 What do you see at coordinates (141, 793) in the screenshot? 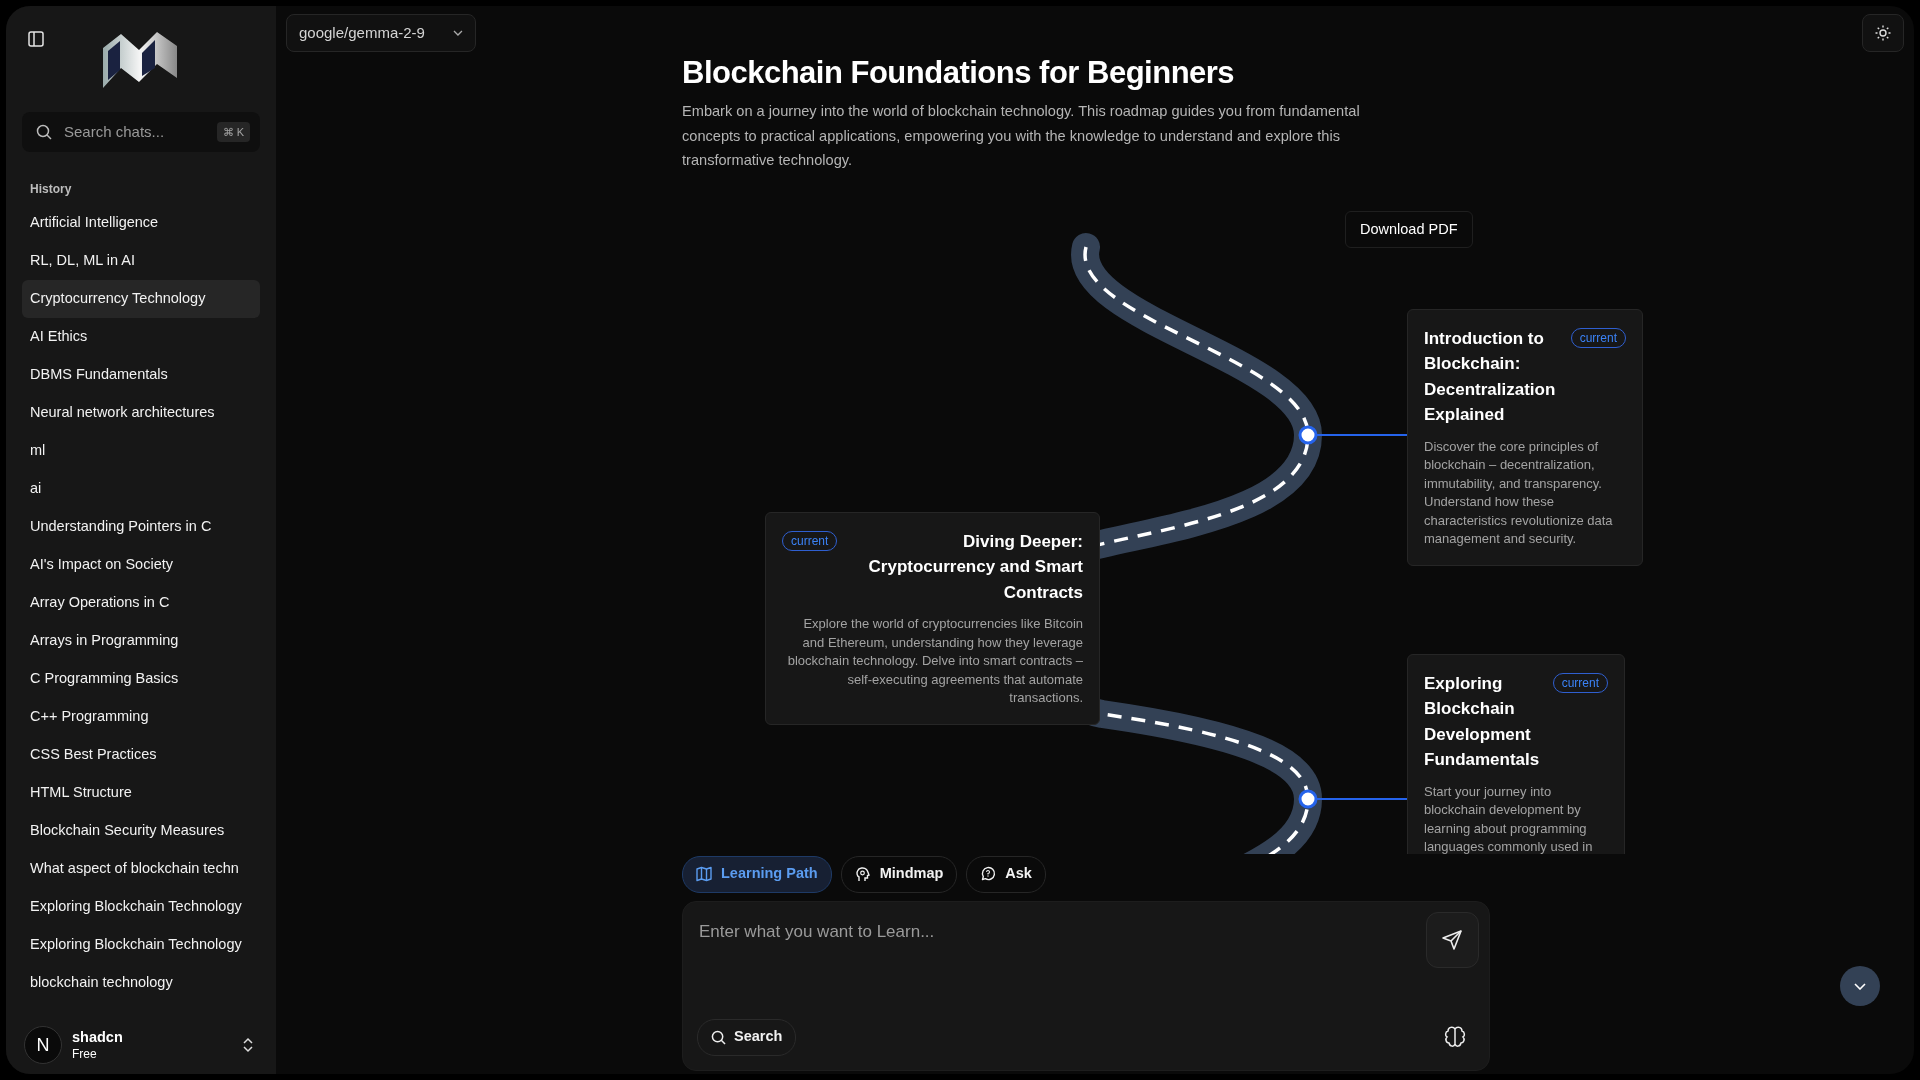
I see `history-item: HTML Structure` at bounding box center [141, 793].